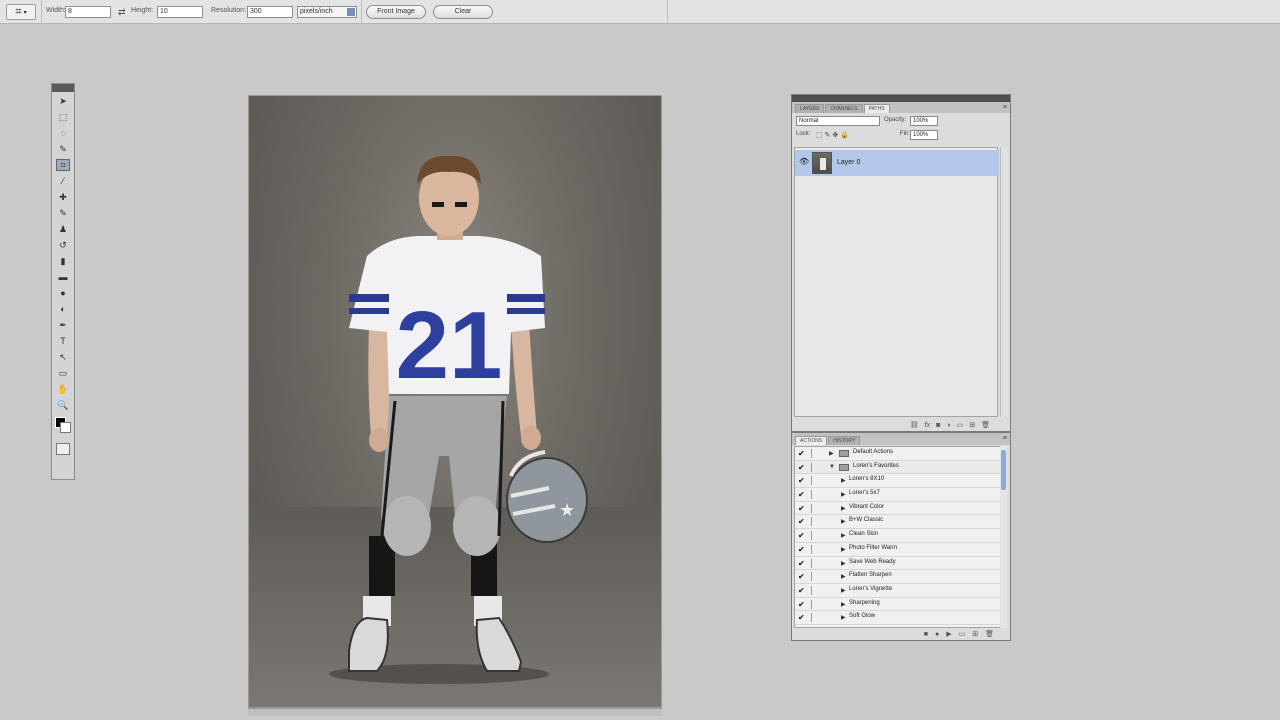 The image size is (1280, 720). Describe the element at coordinates (1003, 537) in the screenshot. I see `actions-scrollbar` at that location.